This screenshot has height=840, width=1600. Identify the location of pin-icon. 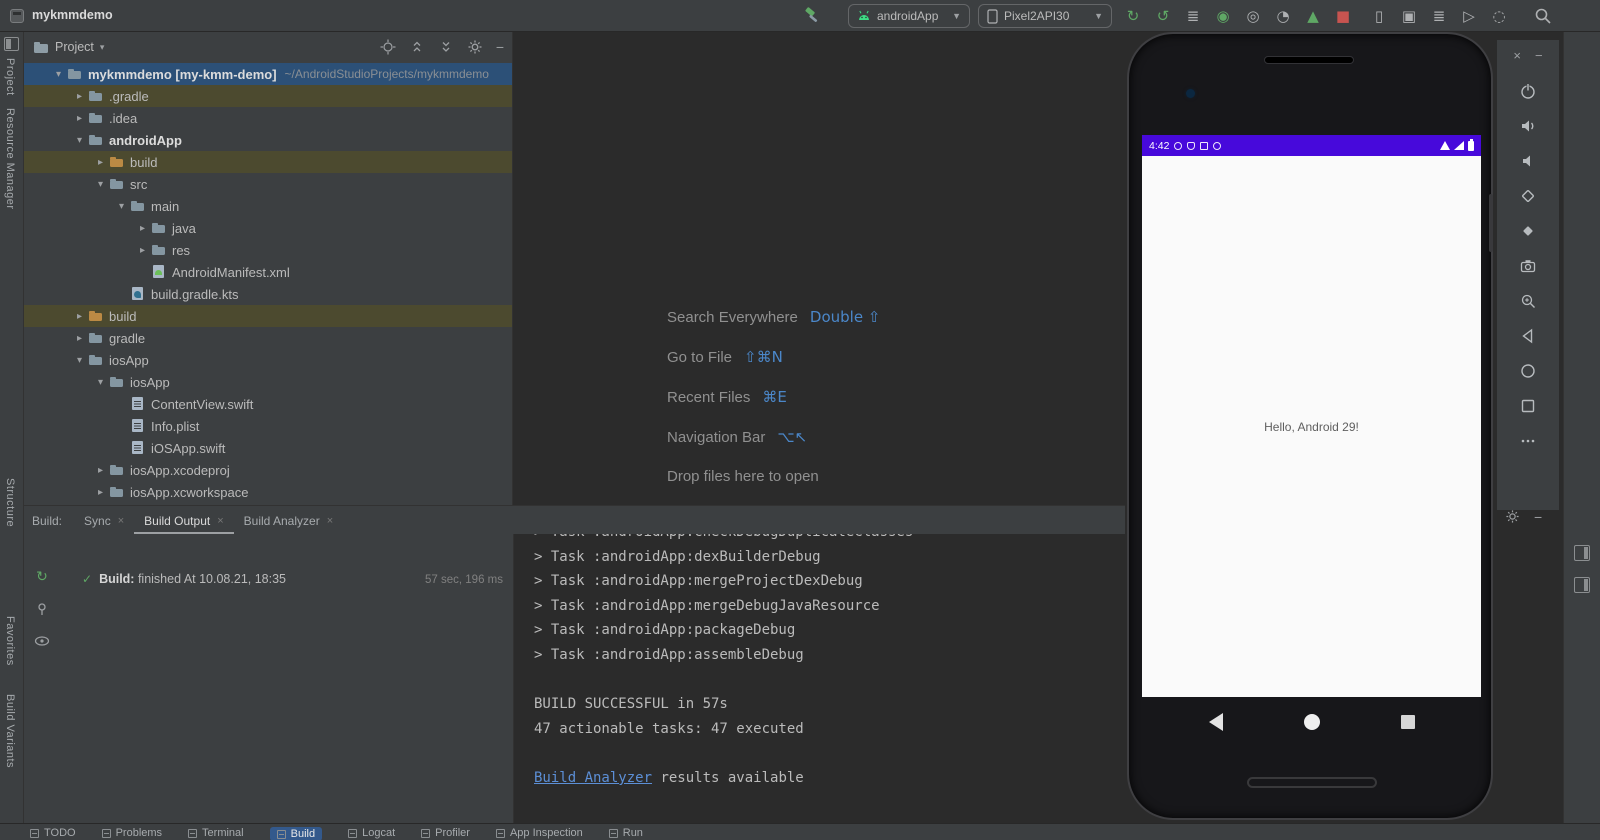
(42, 609).